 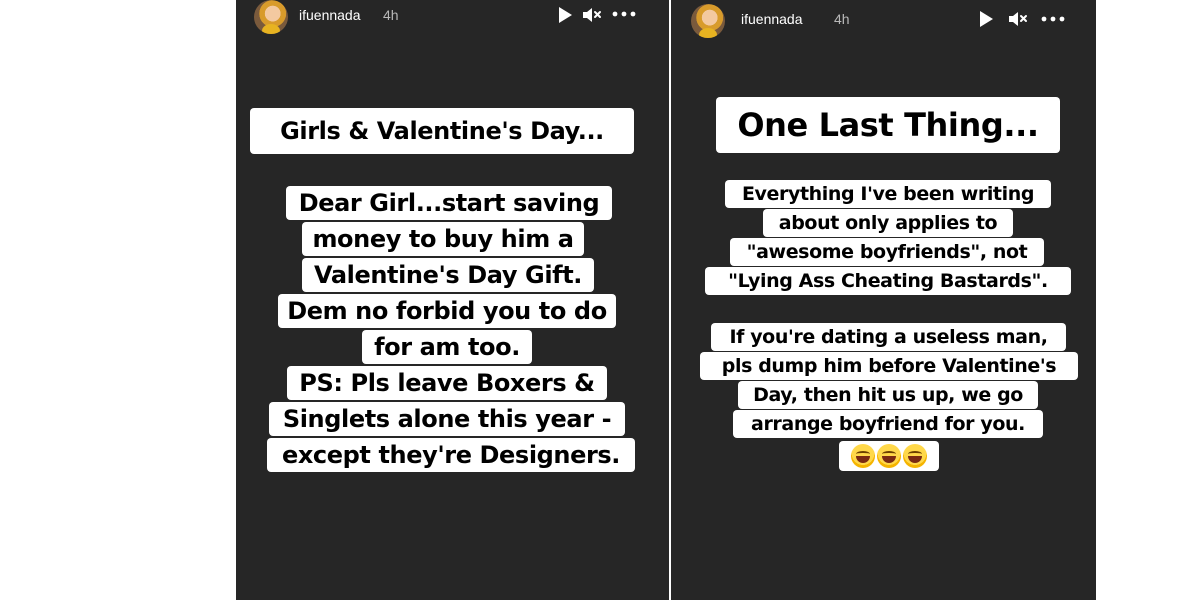 What do you see at coordinates (449, 203) in the screenshot?
I see `story-text-line: Dear Girl...start saving` at bounding box center [449, 203].